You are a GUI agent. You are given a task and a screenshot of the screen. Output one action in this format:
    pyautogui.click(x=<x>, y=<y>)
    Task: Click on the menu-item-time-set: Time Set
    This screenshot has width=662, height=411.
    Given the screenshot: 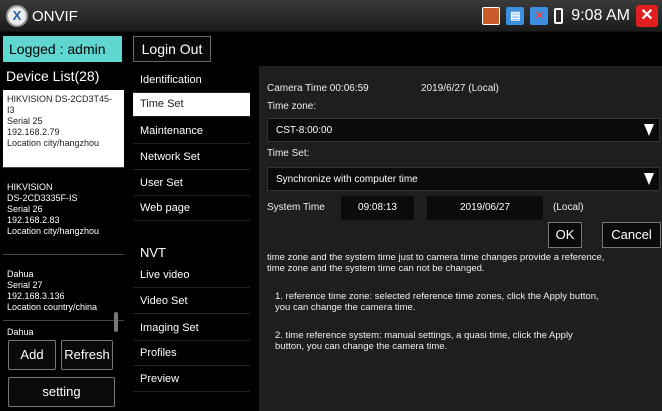 What is the action you would take?
    pyautogui.click(x=191, y=105)
    